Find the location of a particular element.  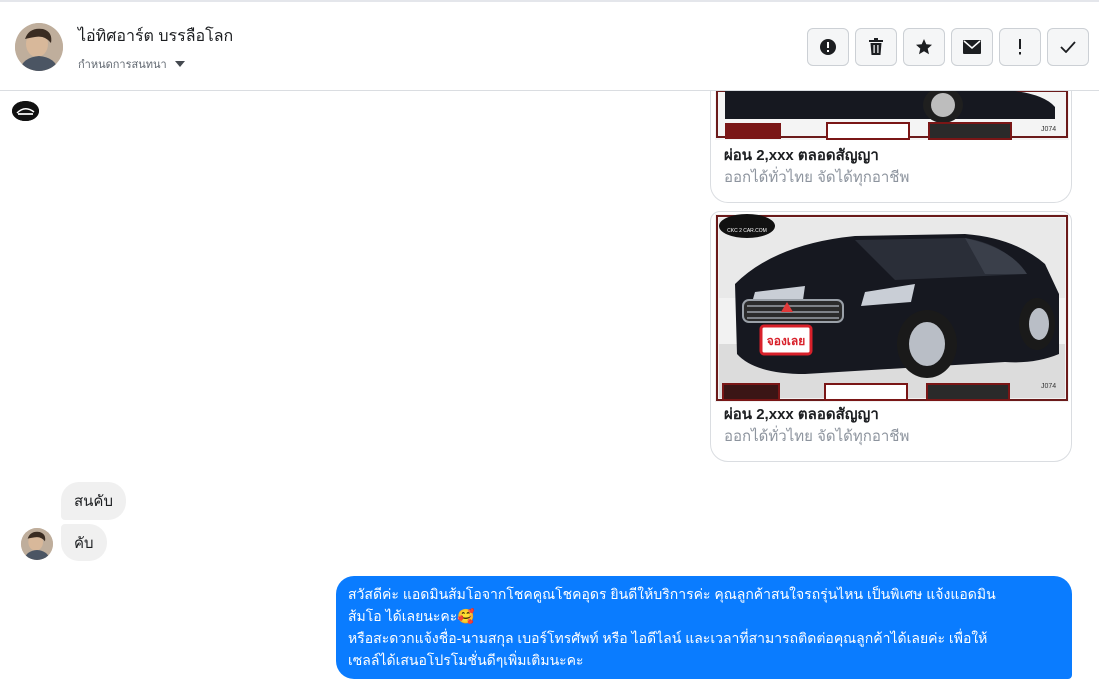

trash-icon is located at coordinates (876, 46).